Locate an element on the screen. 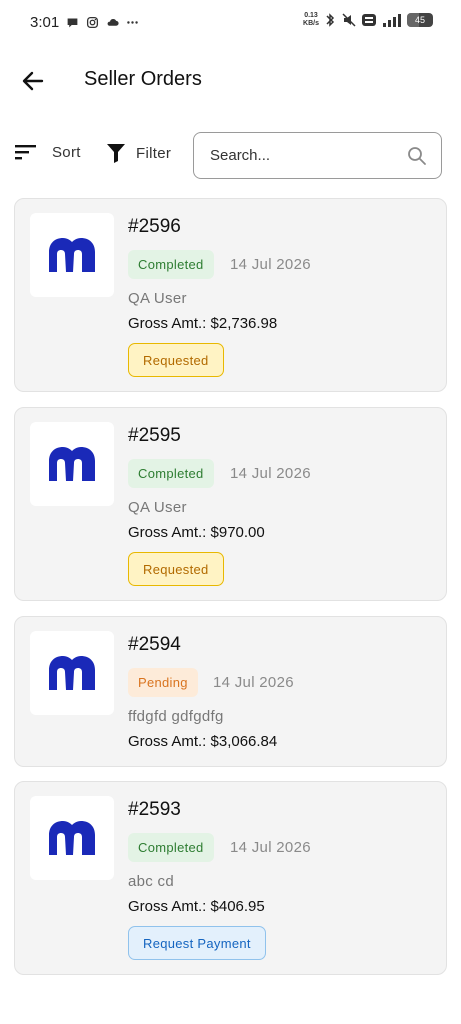 The width and height of the screenshot is (461, 1024). signal-5g-icon is located at coordinates (392, 20).